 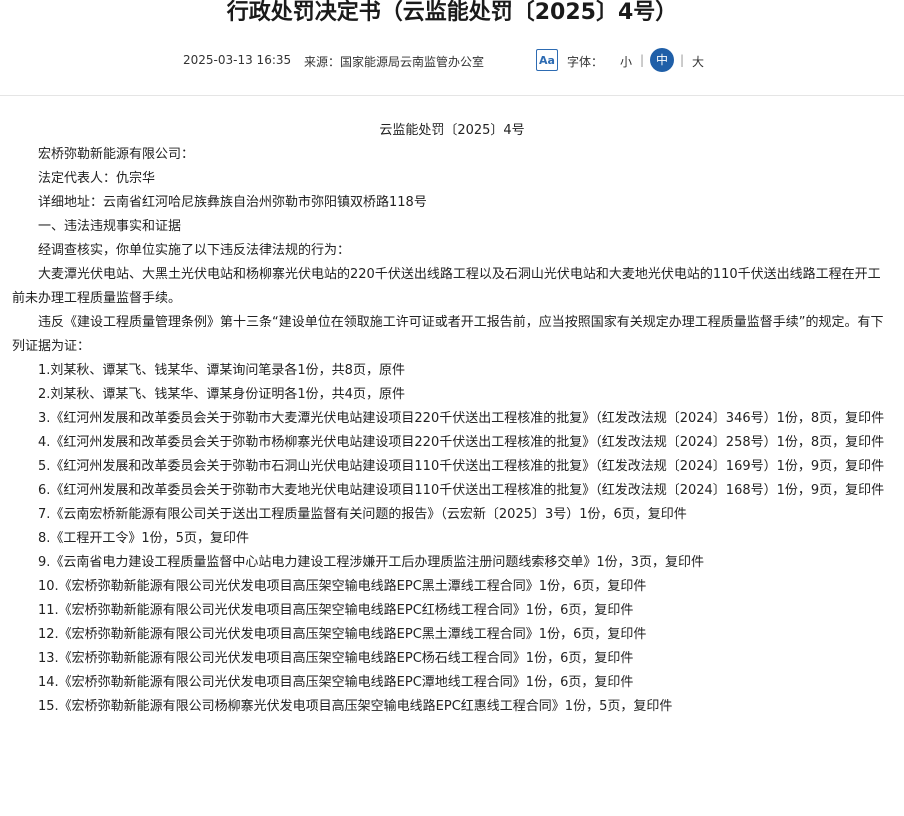 What do you see at coordinates (626, 61) in the screenshot?
I see `font-size-small-button: 小` at bounding box center [626, 61].